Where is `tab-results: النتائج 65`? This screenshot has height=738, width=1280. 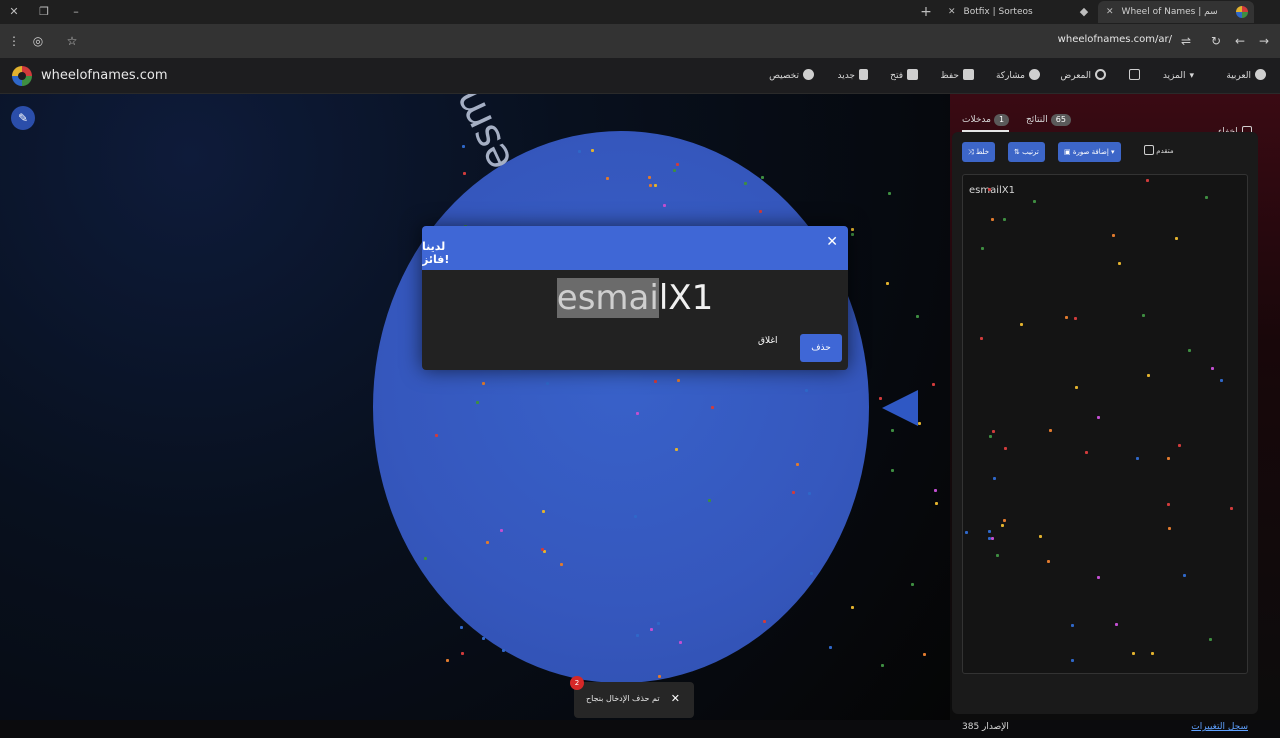 tab-results: النتائج 65 is located at coordinates (1048, 120).